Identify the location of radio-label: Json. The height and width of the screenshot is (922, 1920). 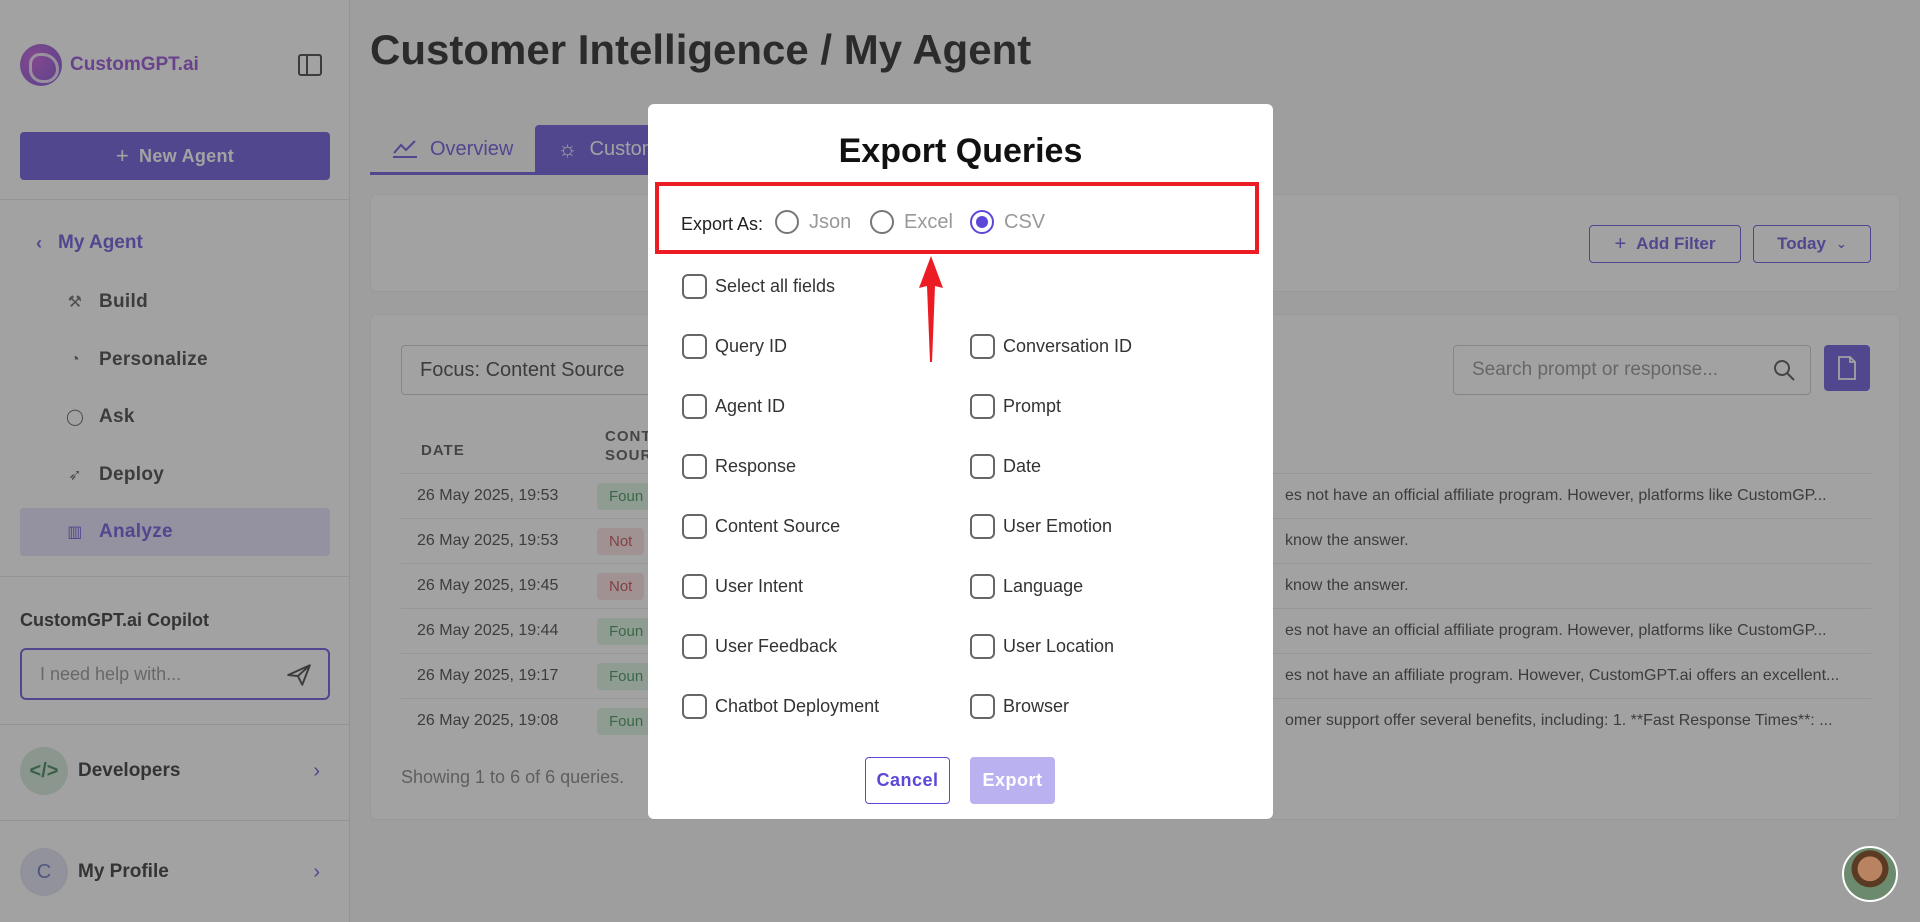
(830, 221).